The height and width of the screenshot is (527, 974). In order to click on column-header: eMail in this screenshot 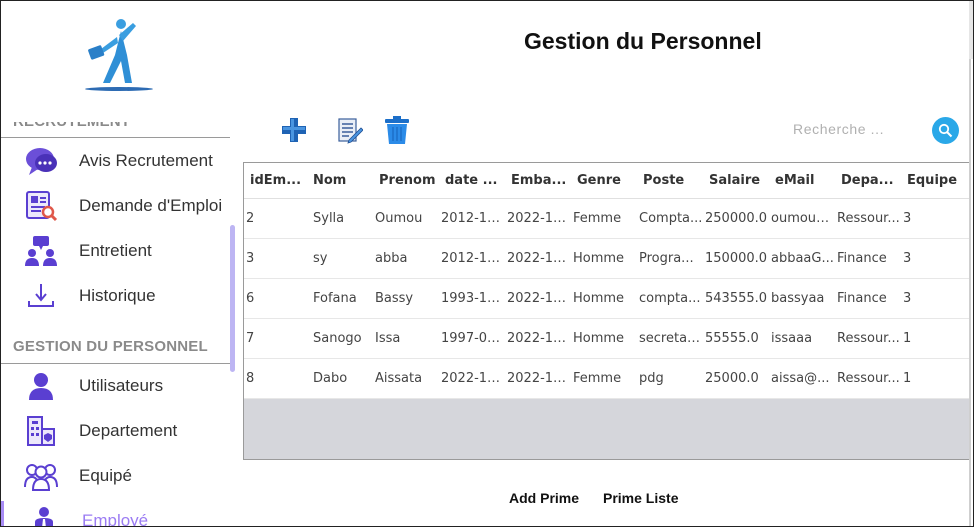, I will do `click(802, 181)`.